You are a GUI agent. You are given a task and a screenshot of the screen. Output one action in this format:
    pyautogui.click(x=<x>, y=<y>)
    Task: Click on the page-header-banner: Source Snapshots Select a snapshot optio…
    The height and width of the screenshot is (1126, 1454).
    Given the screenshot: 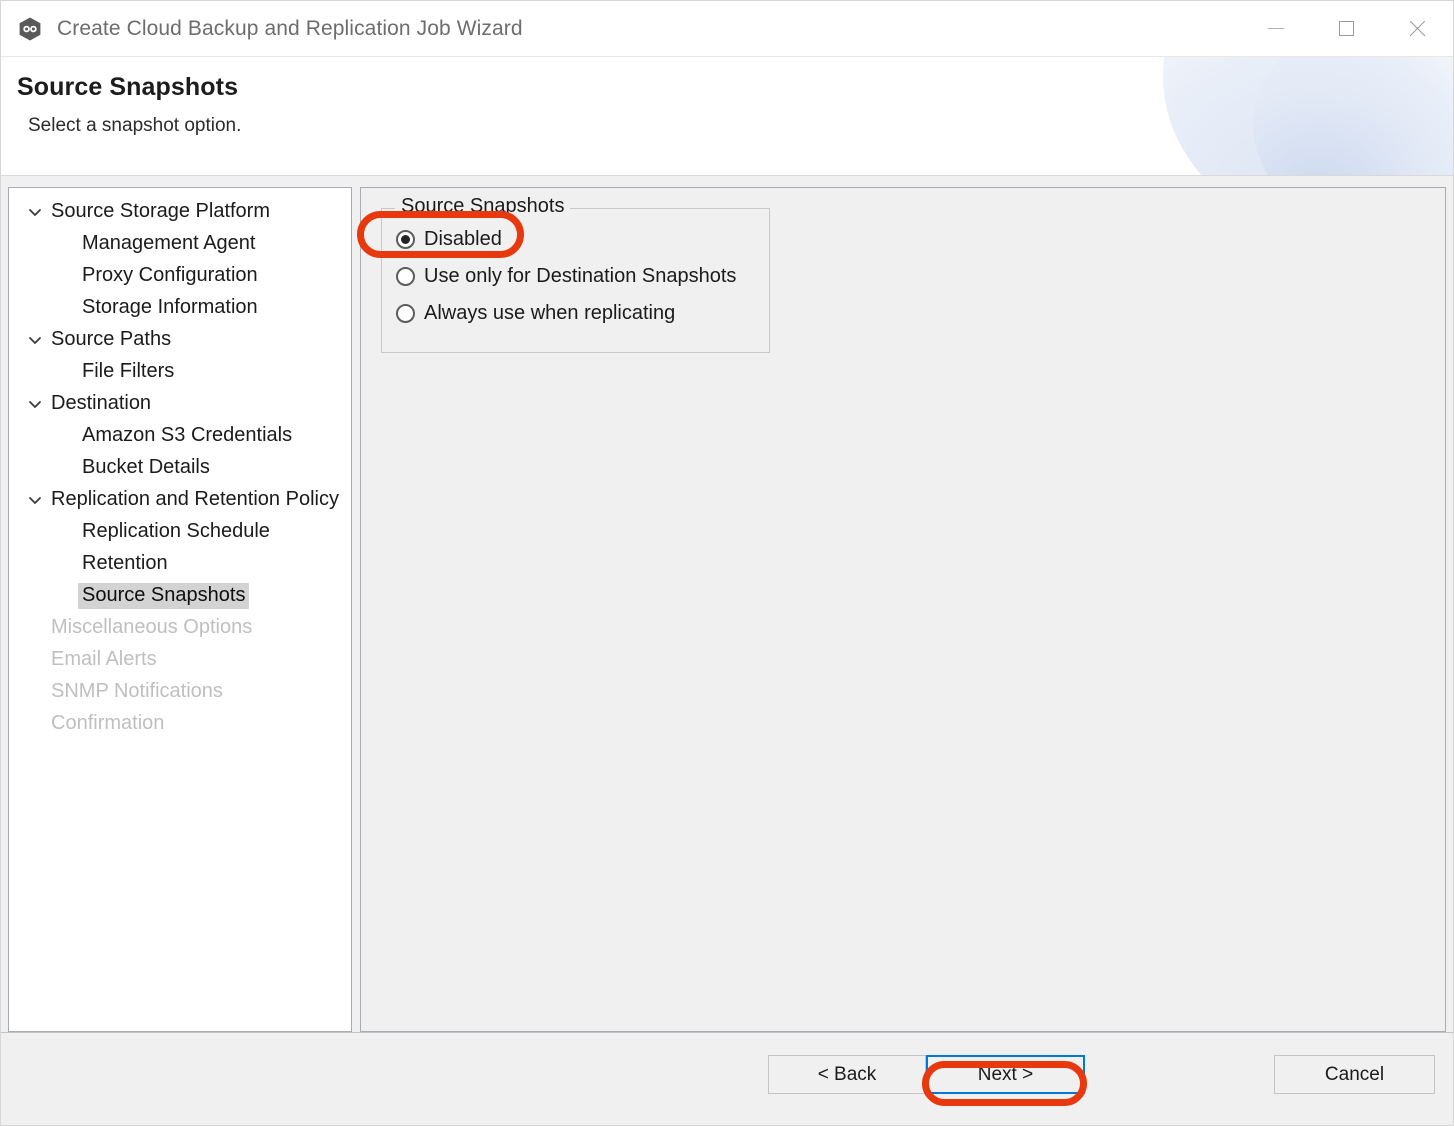 What is the action you would take?
    pyautogui.click(x=727, y=116)
    